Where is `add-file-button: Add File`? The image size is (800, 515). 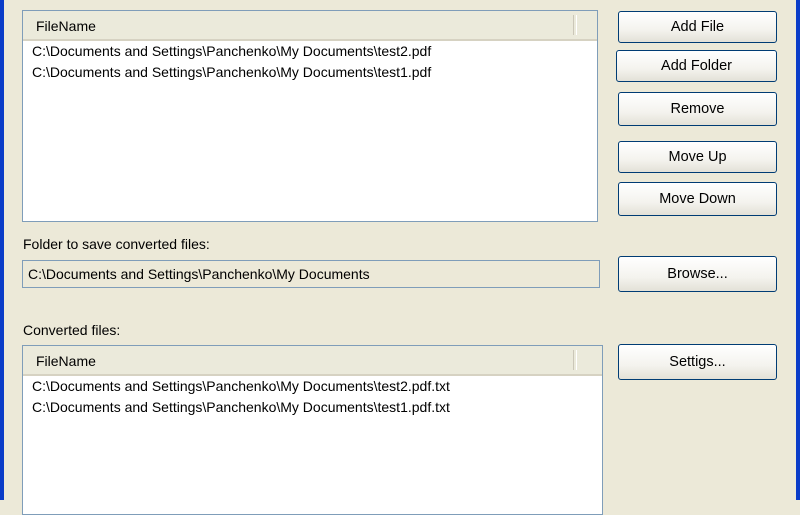
add-file-button: Add File is located at coordinates (697, 27).